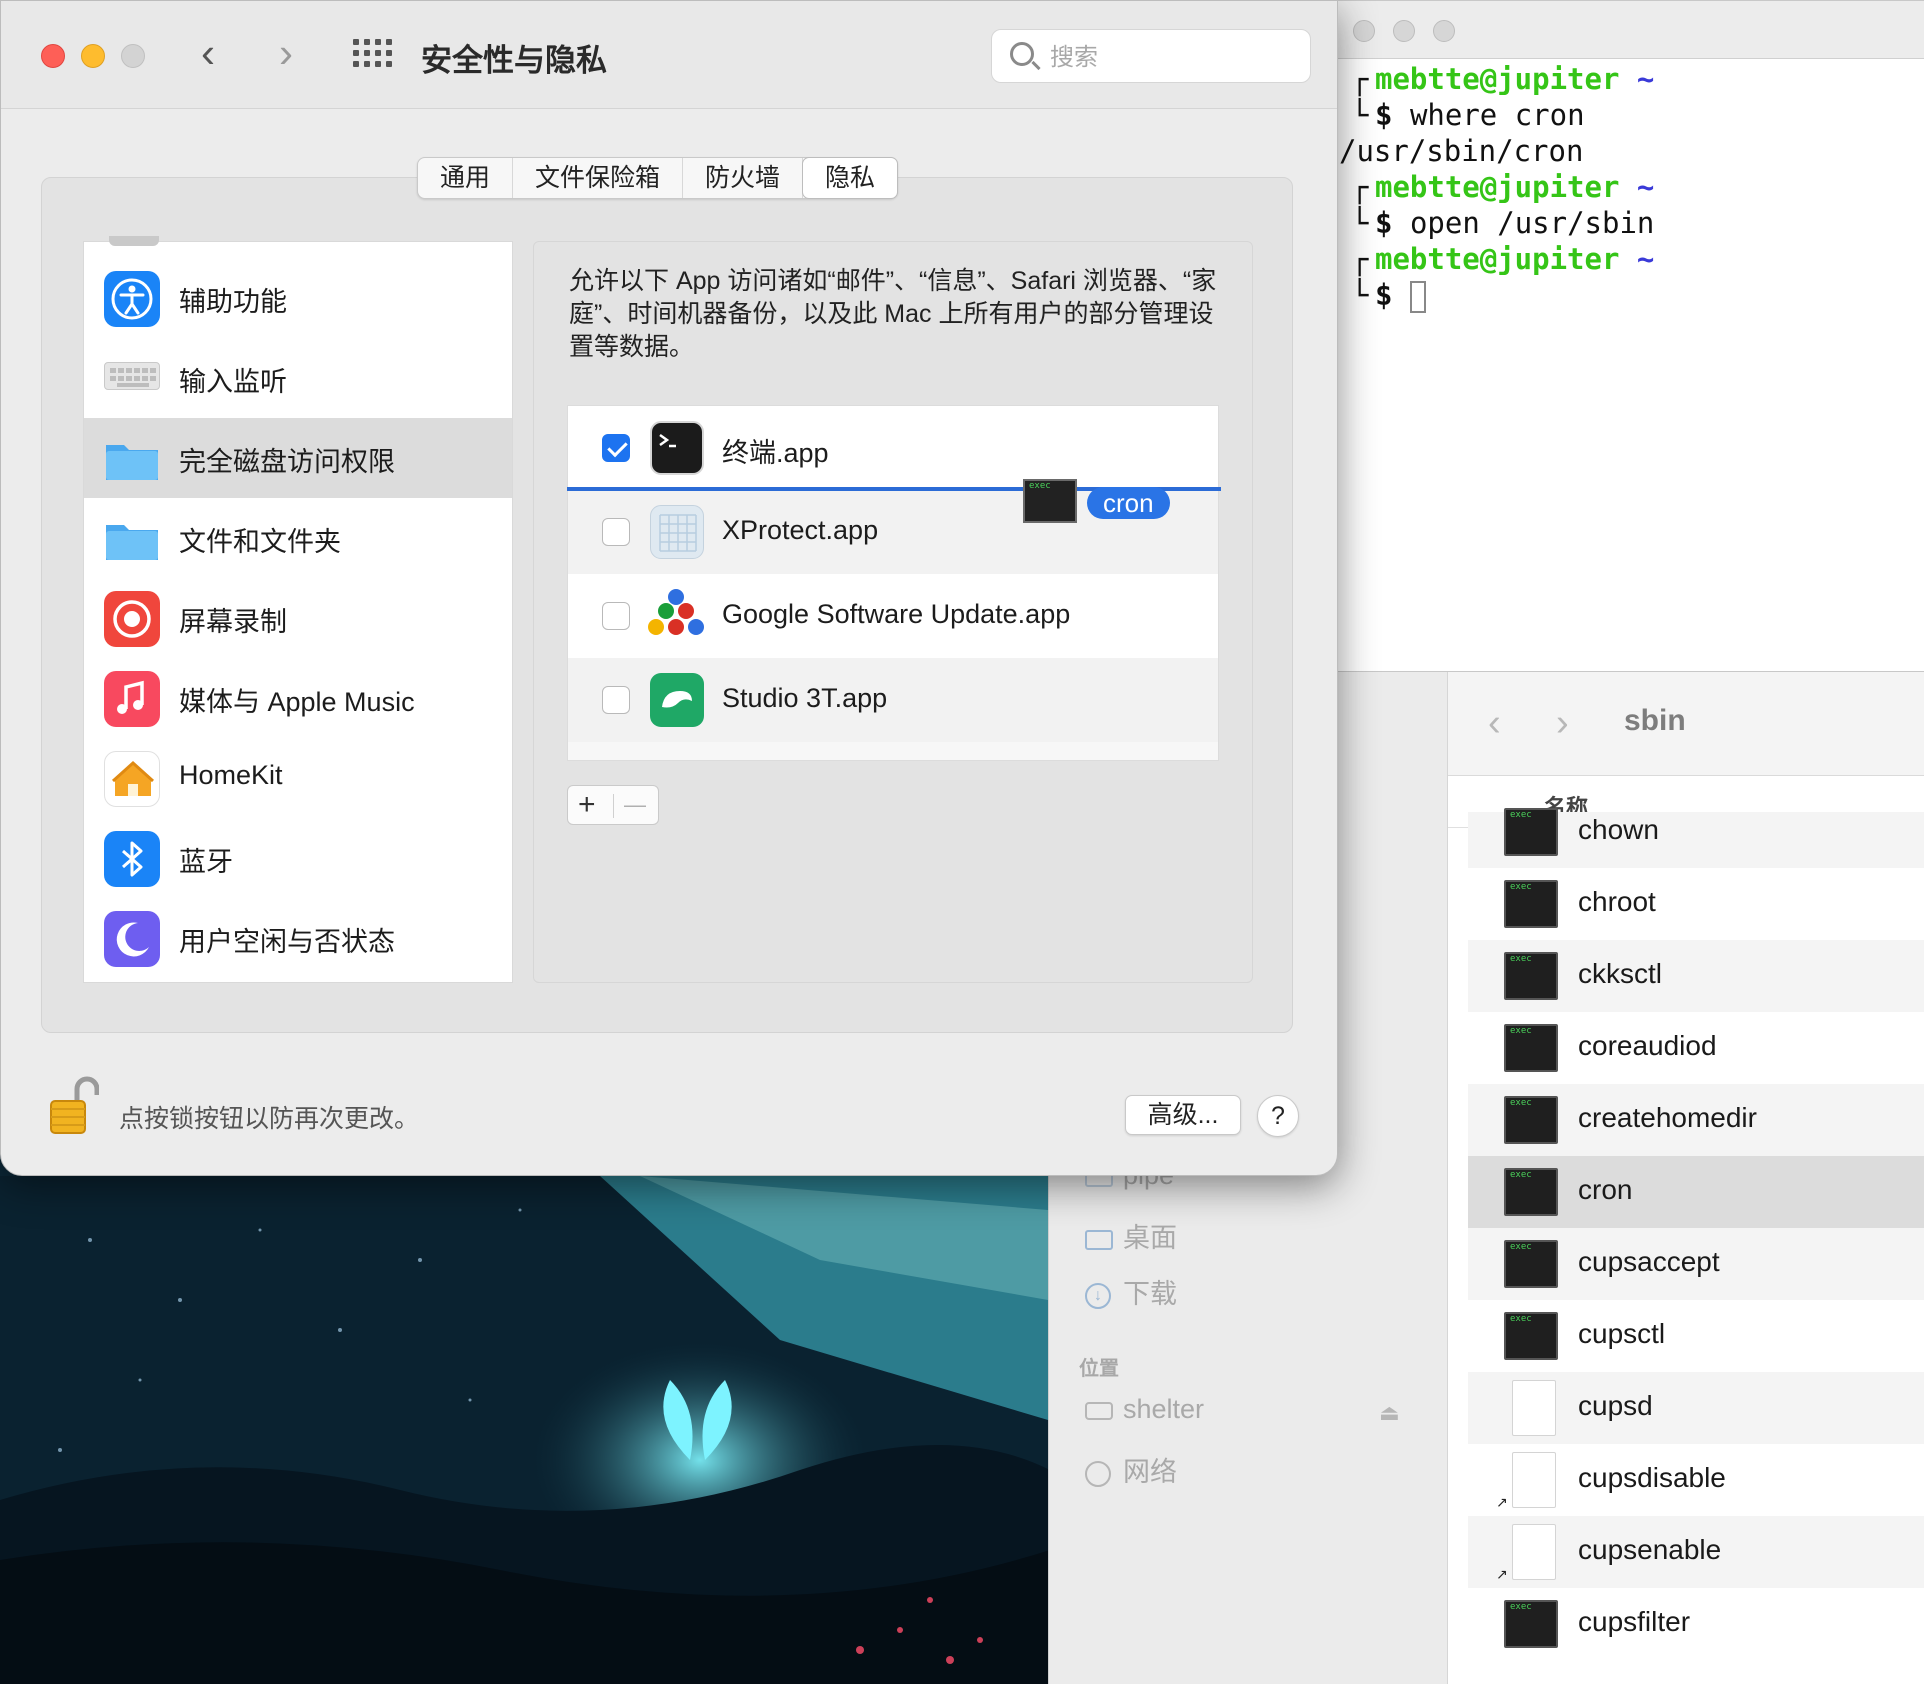  What do you see at coordinates (1696, 976) in the screenshot?
I see `file-row: ckksctl` at bounding box center [1696, 976].